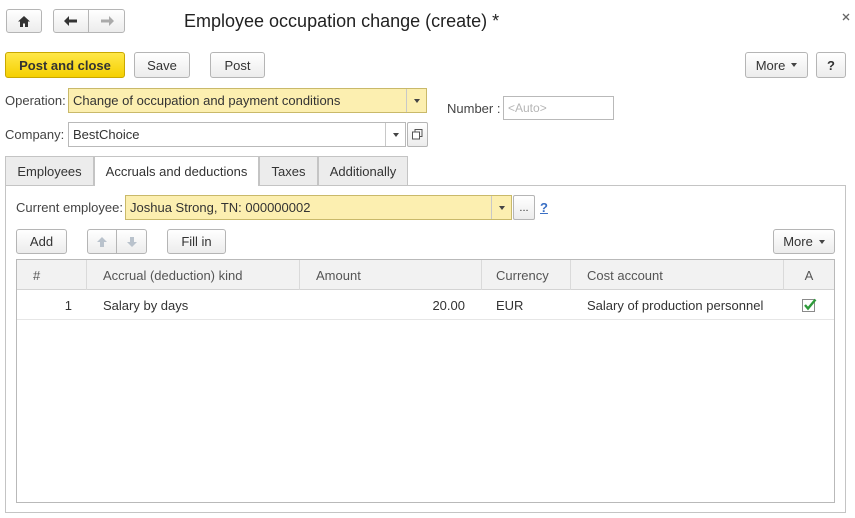  I want to click on home-icon, so click(24, 21).